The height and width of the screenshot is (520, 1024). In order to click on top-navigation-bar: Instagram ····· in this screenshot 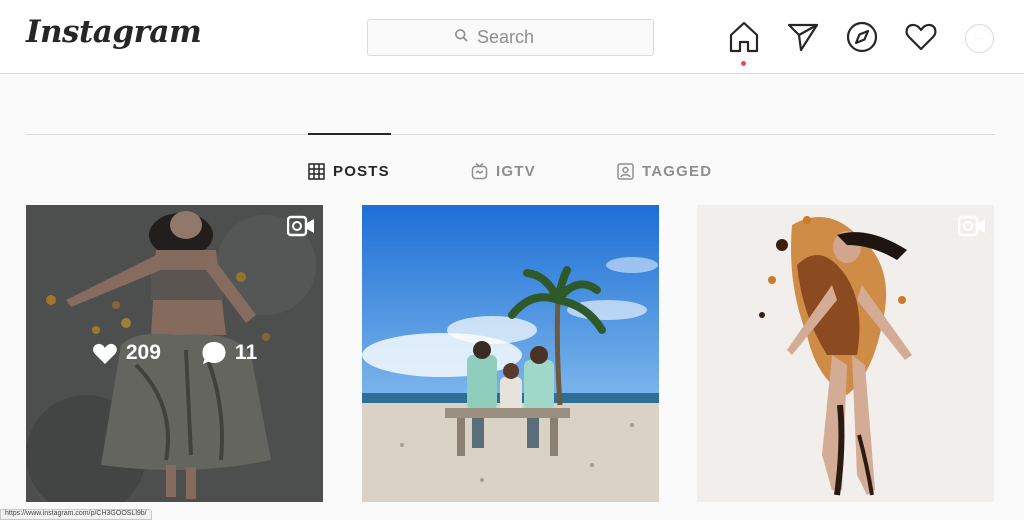, I will do `click(512, 37)`.